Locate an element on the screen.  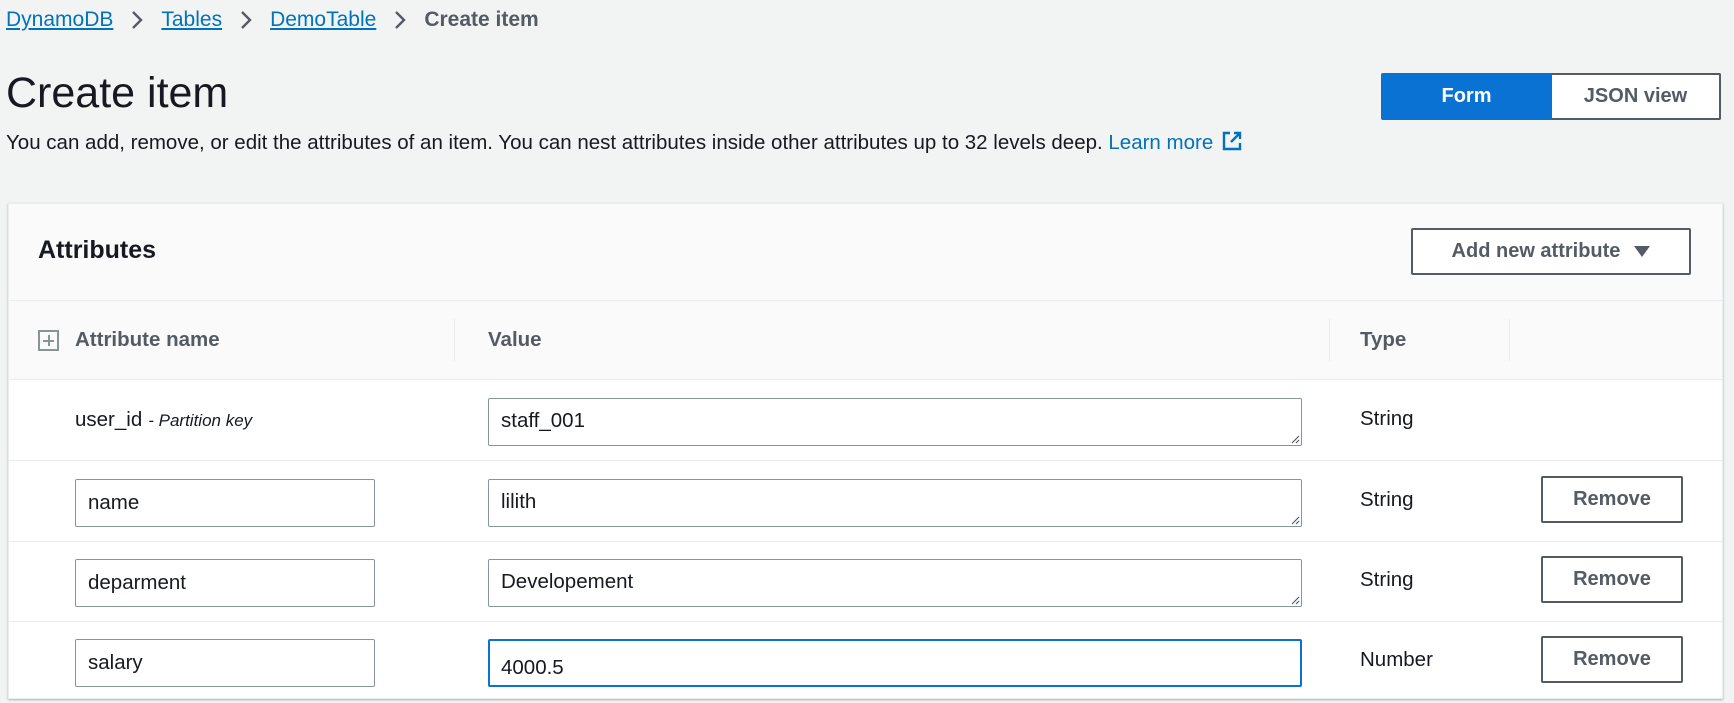
breadcrumb-dynamodb: DynamoDB is located at coordinates (59, 20).